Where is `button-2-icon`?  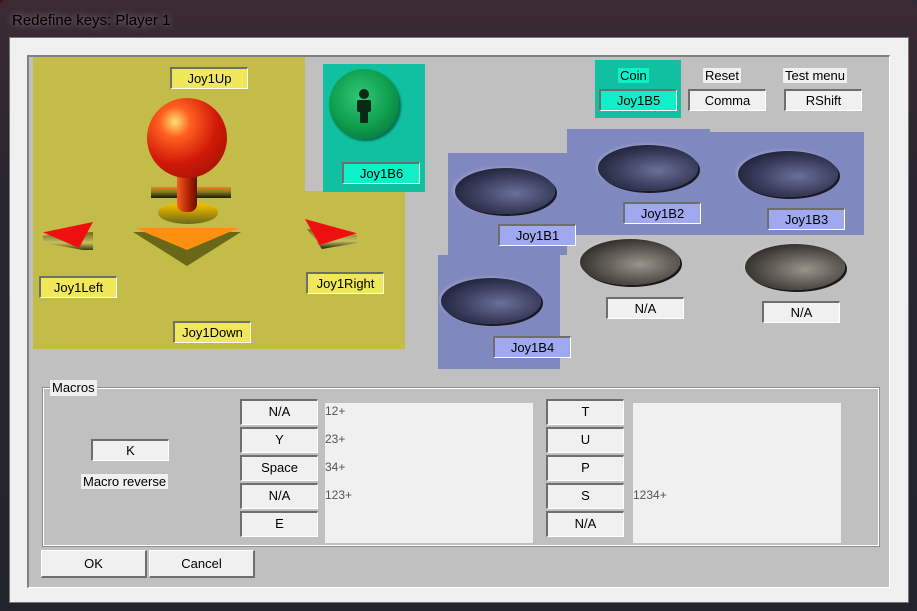 button-2-icon is located at coordinates (648, 168).